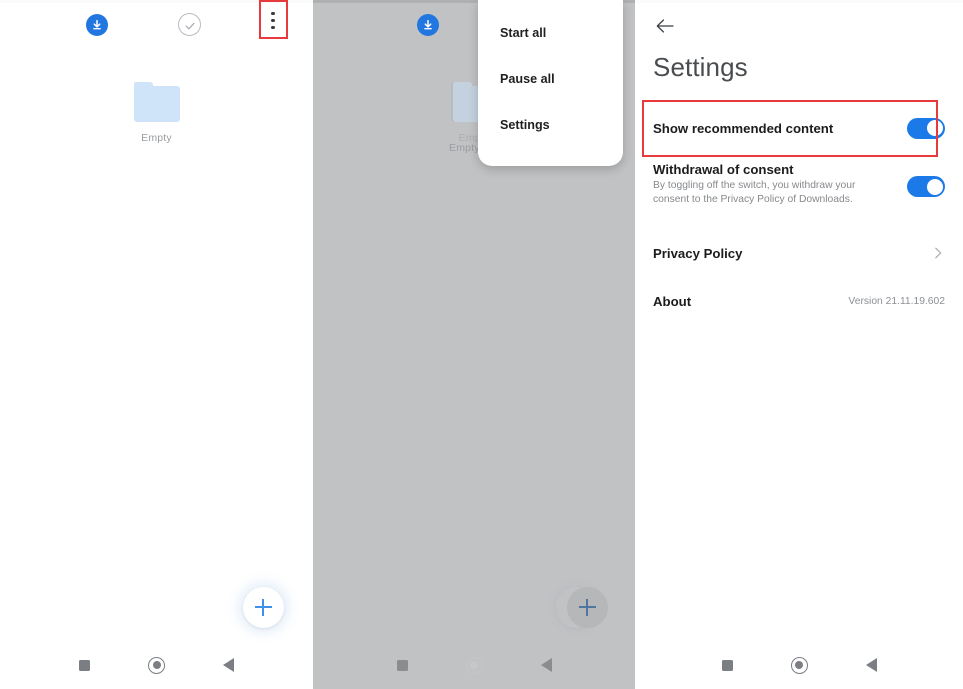 Image resolution: width=963 pixels, height=689 pixels. What do you see at coordinates (672, 301) in the screenshot?
I see `row-label: About` at bounding box center [672, 301].